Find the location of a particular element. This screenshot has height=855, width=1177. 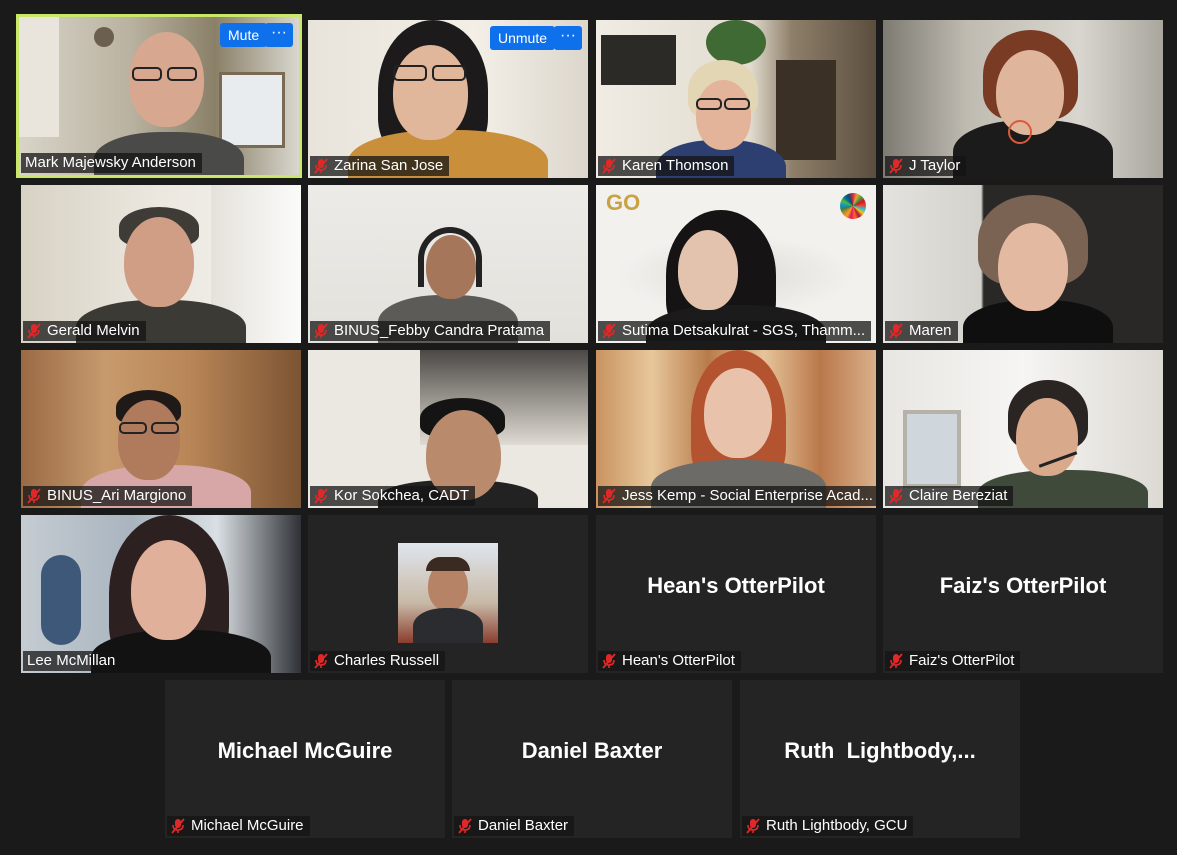

participant-name: Maren is located at coordinates (930, 330).